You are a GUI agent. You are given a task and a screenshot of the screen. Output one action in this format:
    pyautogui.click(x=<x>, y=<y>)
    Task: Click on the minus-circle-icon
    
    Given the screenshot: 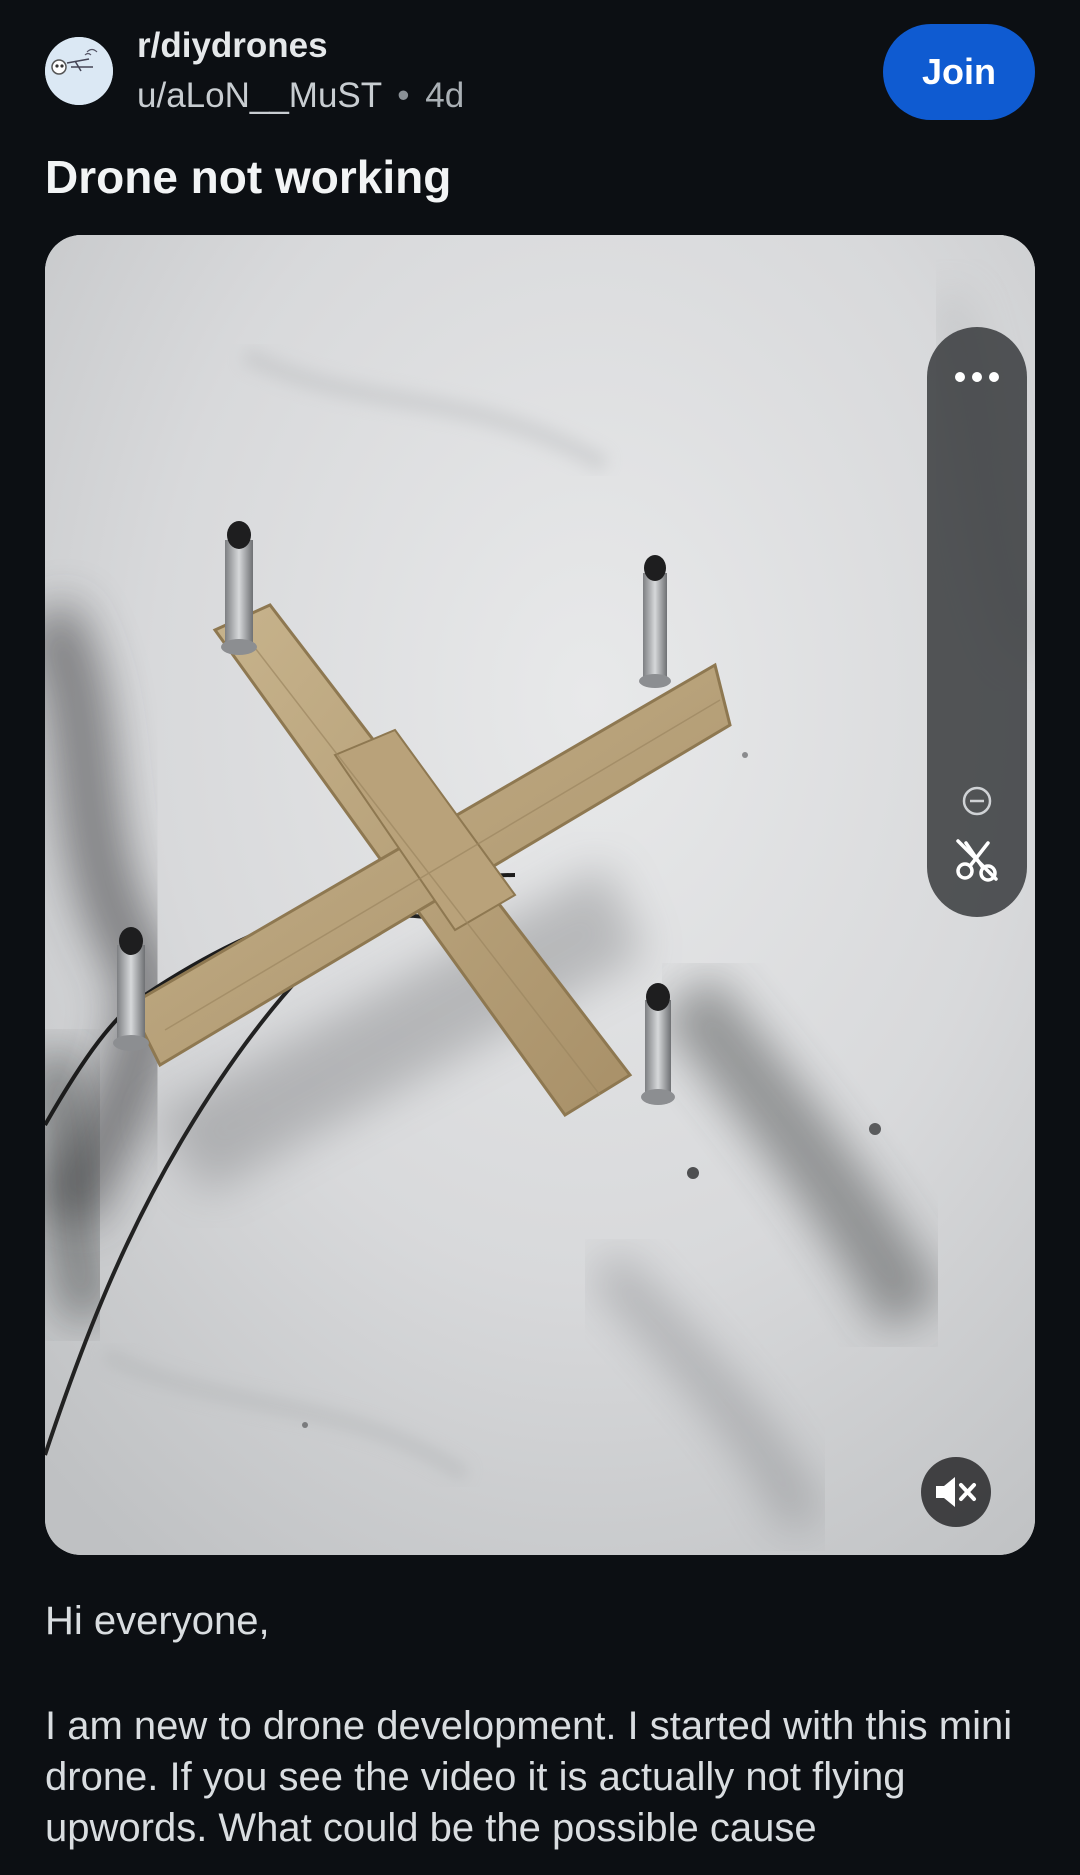 What is the action you would take?
    pyautogui.click(x=977, y=801)
    